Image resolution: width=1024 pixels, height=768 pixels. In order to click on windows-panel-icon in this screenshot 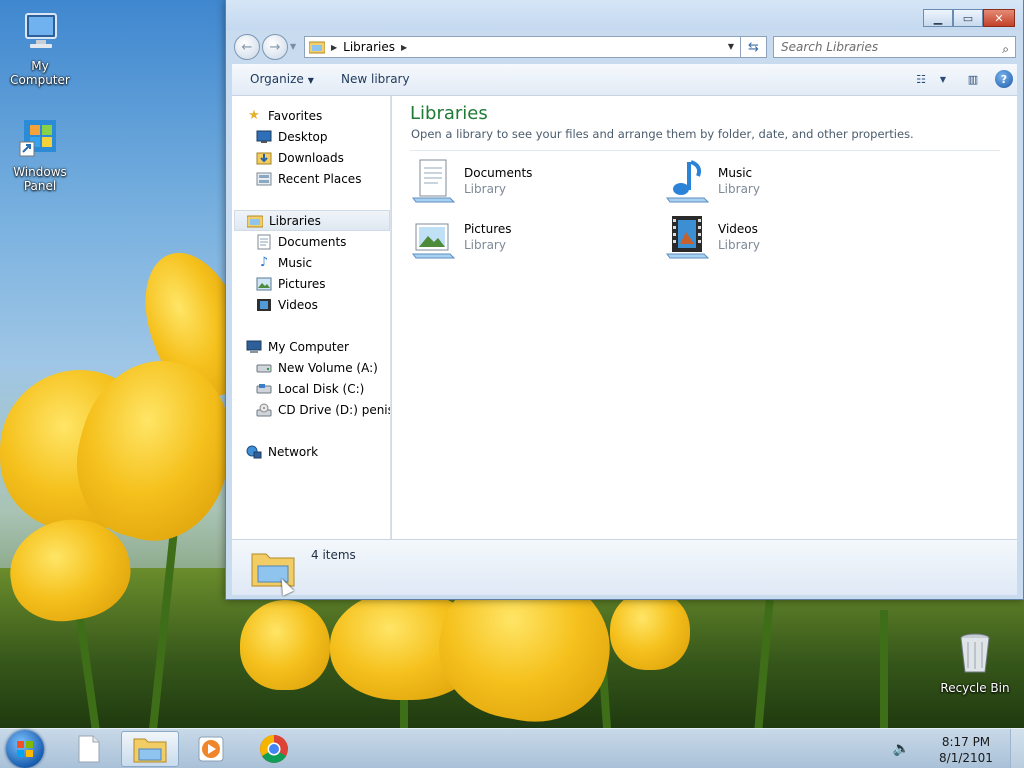, I will do `click(37, 138)`.